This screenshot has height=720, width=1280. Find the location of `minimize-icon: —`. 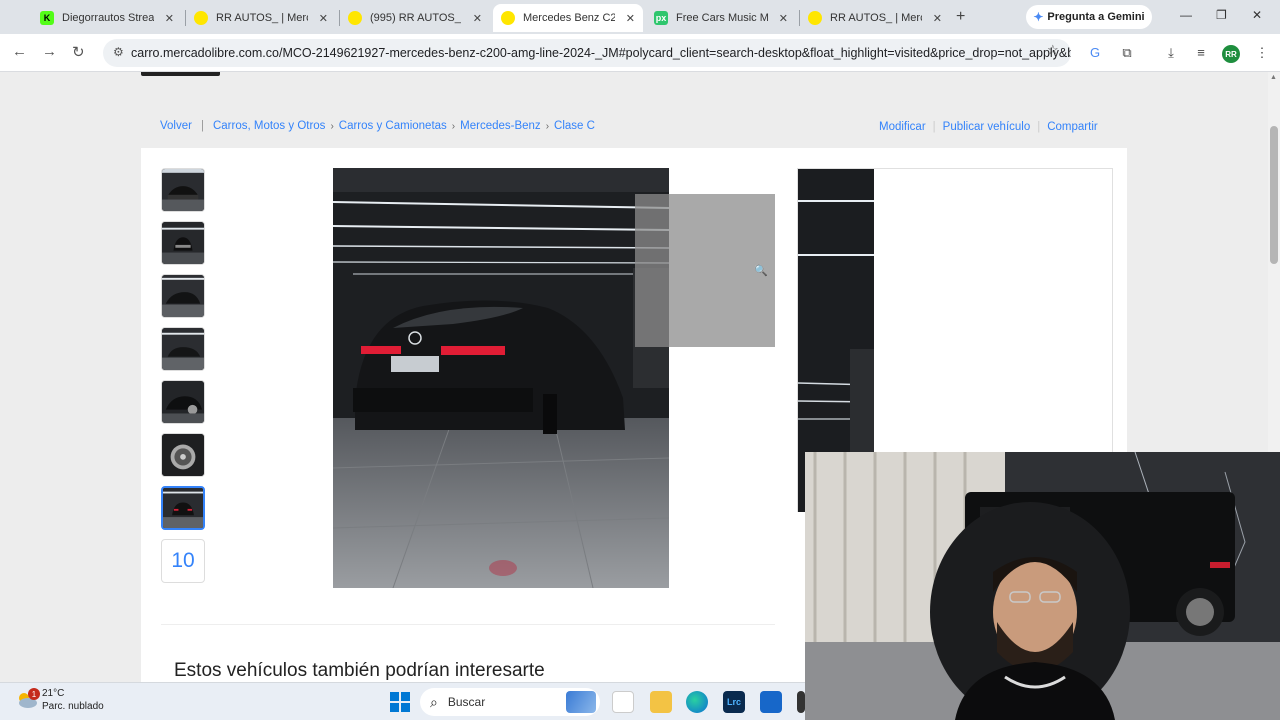

minimize-icon: — is located at coordinates (1186, 15).